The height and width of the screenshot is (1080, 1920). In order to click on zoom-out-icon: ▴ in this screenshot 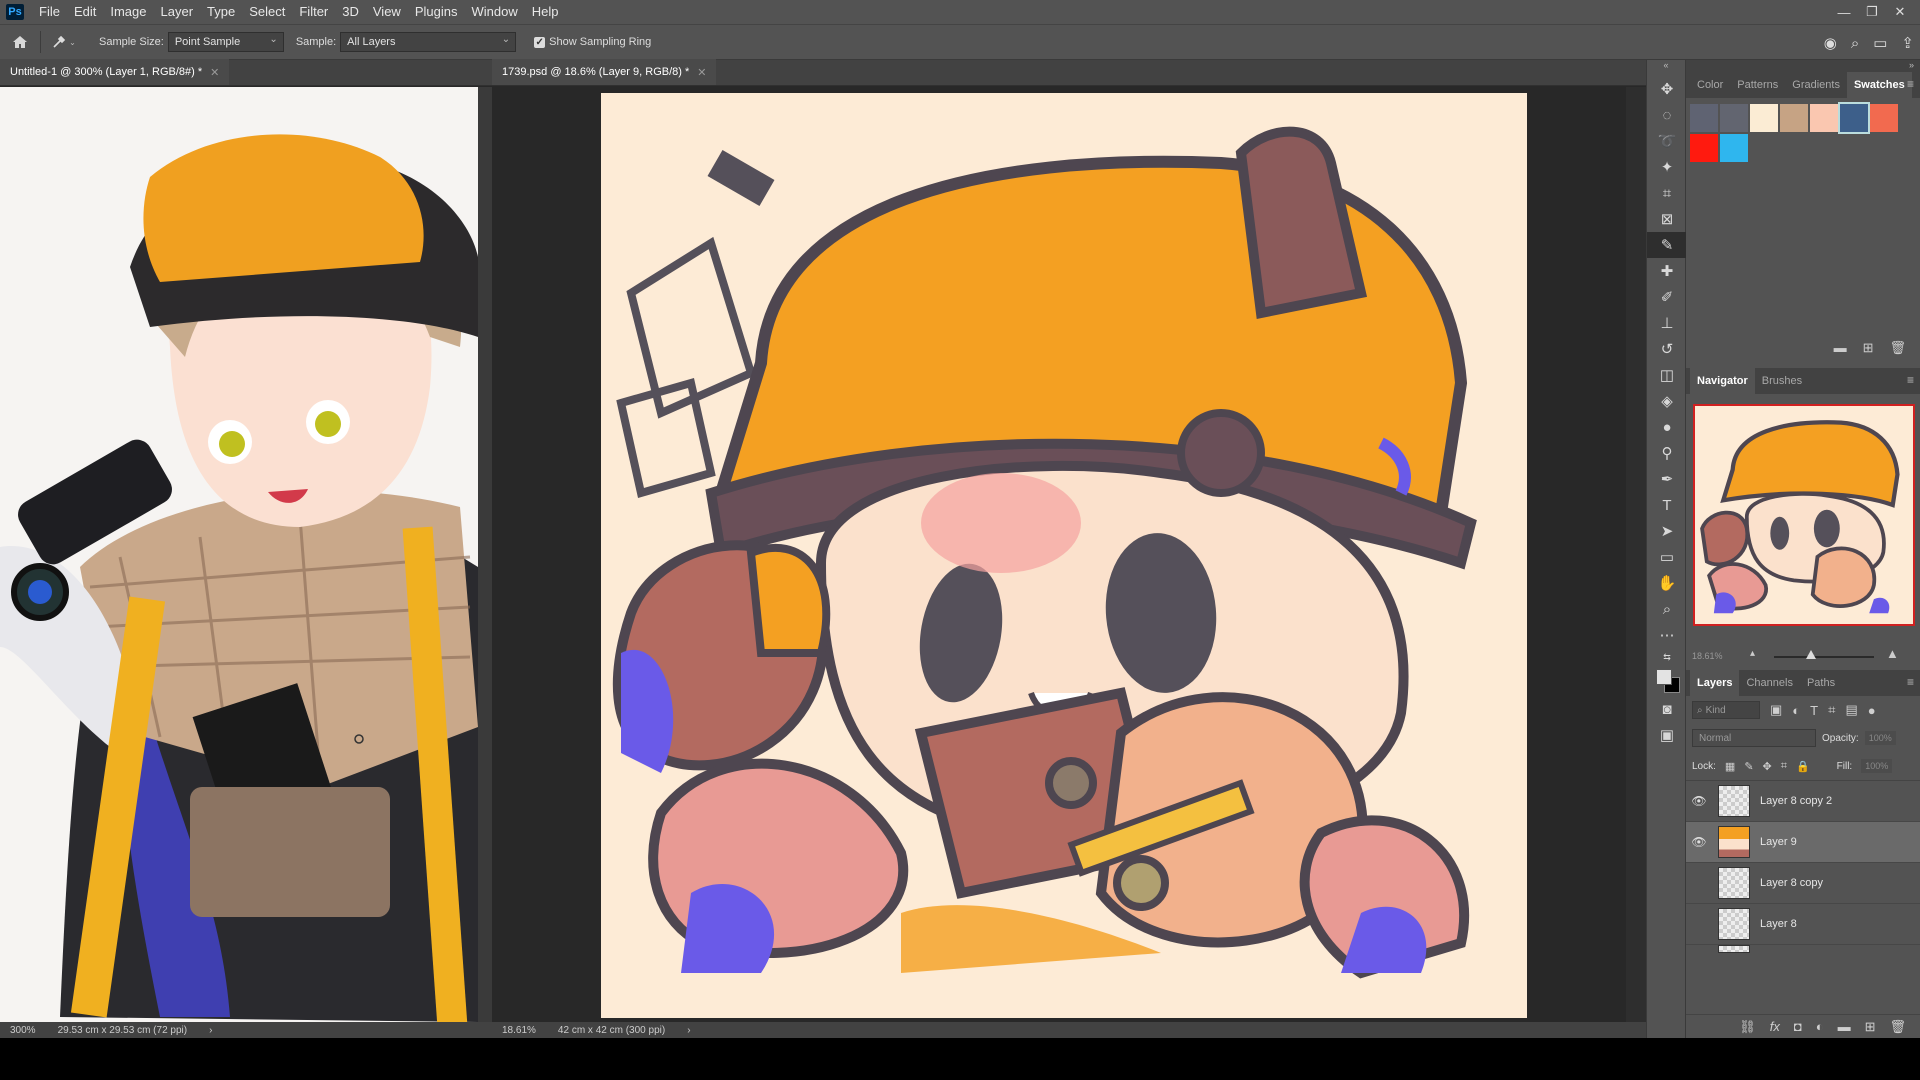, I will do `click(1752, 653)`.